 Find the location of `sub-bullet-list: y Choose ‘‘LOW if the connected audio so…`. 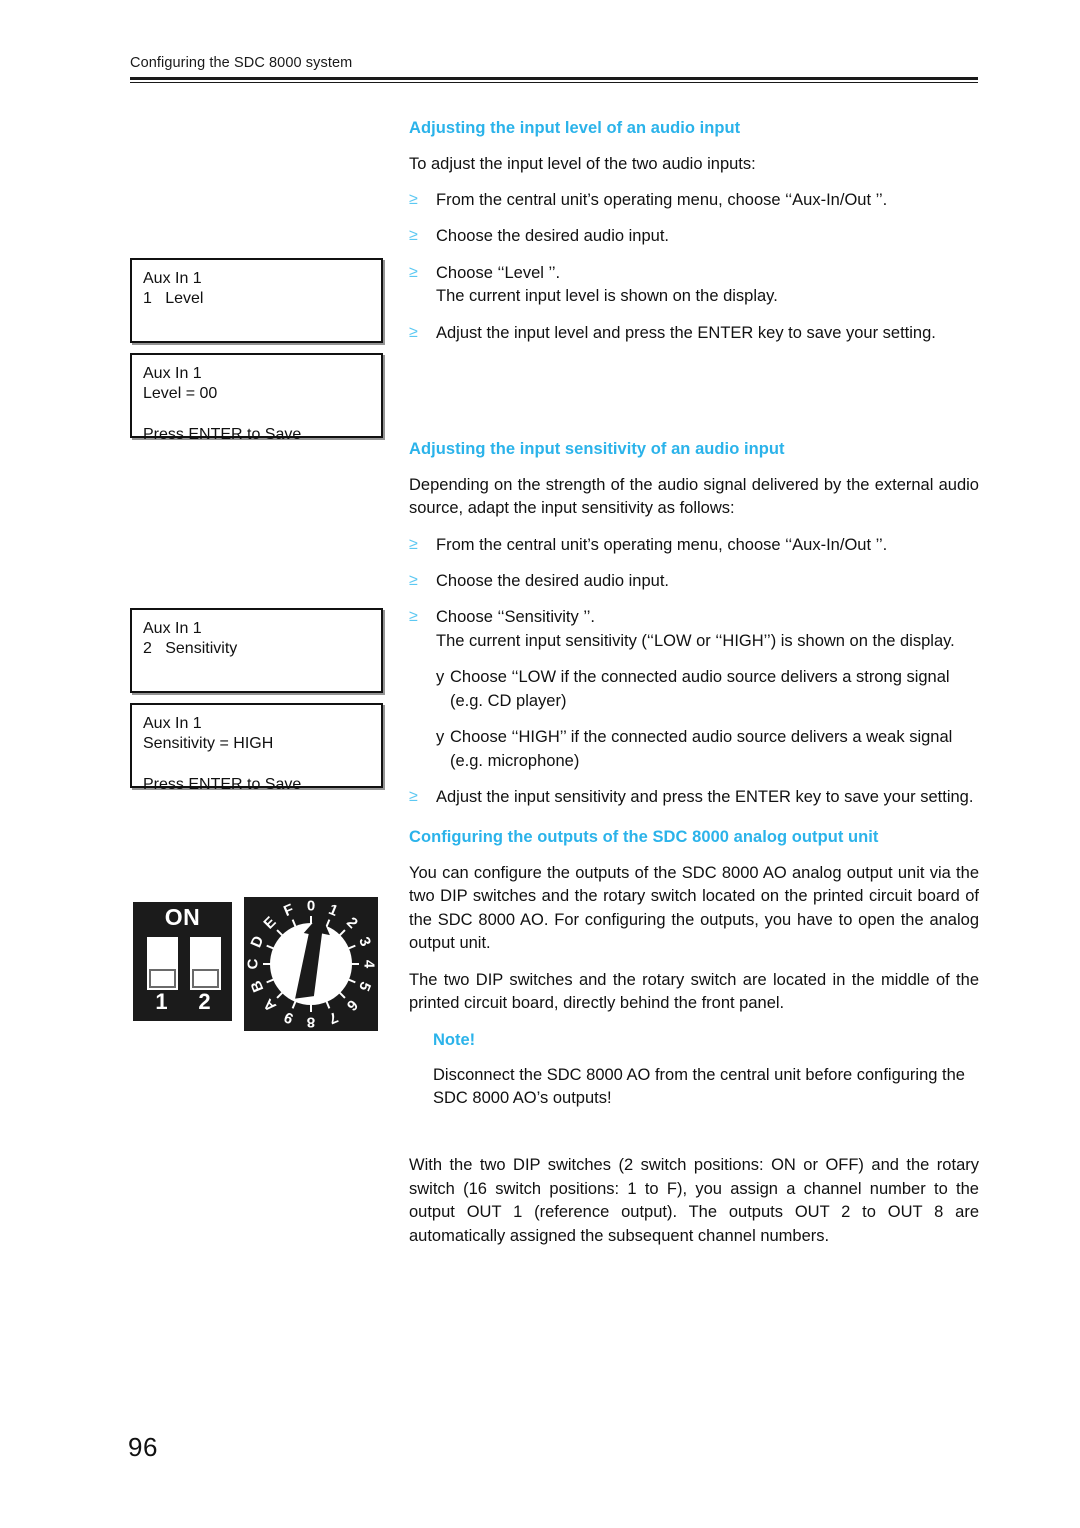

sub-bullet-list: y Choose ‘‘LOW if the connected audio so… is located at coordinates (694, 719).